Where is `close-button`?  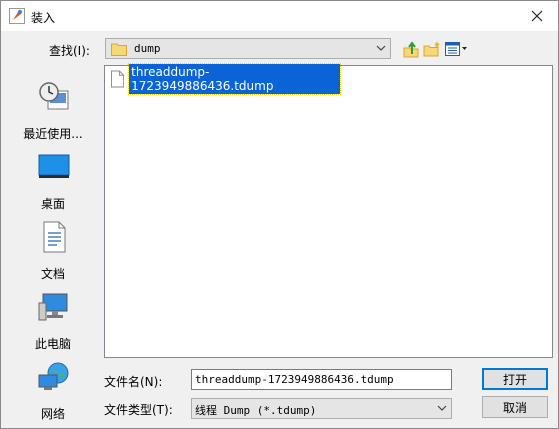 close-button is located at coordinates (537, 16).